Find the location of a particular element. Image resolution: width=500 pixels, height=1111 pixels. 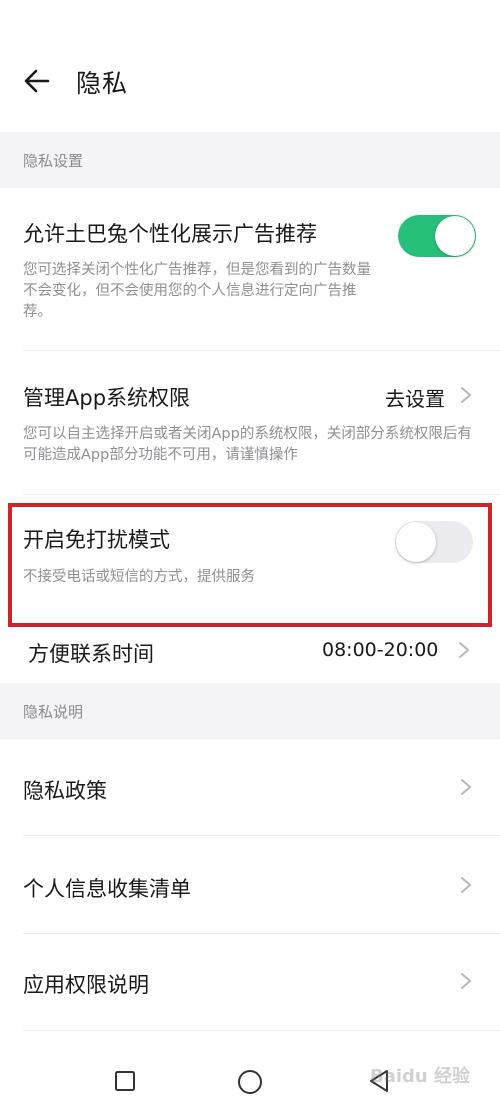

permissions-title: 管理App系统权限 is located at coordinates (107, 398).